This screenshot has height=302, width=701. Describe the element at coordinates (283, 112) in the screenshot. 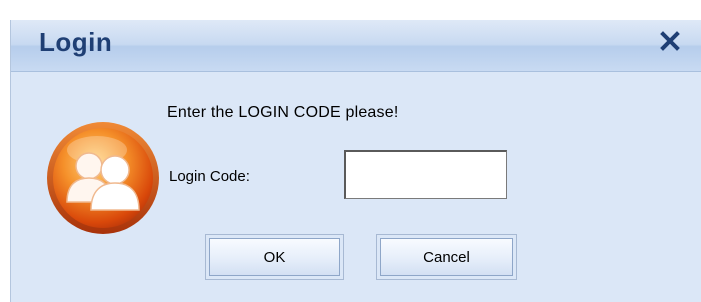

I see `login-prompt: Enter the LOGIN CODE please!` at that location.